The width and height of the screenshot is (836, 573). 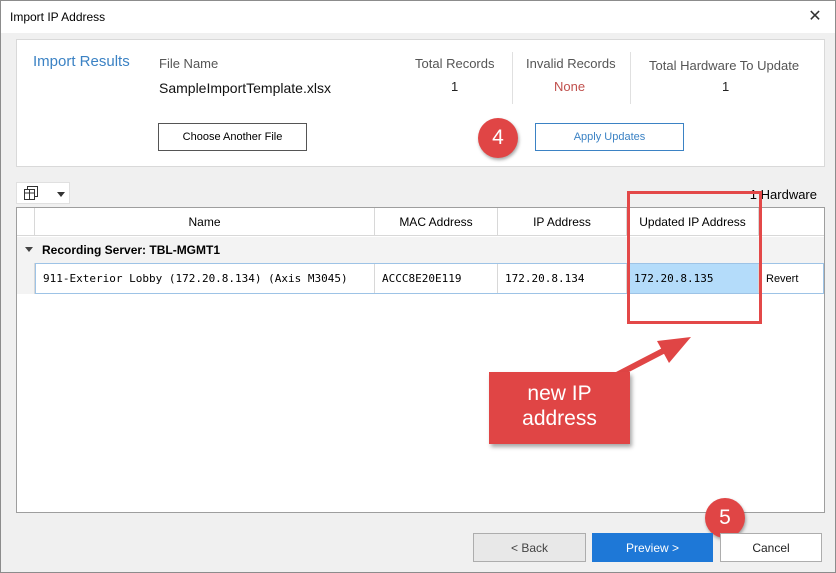 What do you see at coordinates (791, 278) in the screenshot?
I see `revert-link: Revert` at bounding box center [791, 278].